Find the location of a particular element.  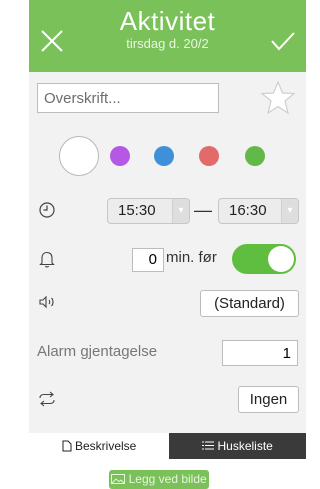

color-option-green is located at coordinates (255, 156).